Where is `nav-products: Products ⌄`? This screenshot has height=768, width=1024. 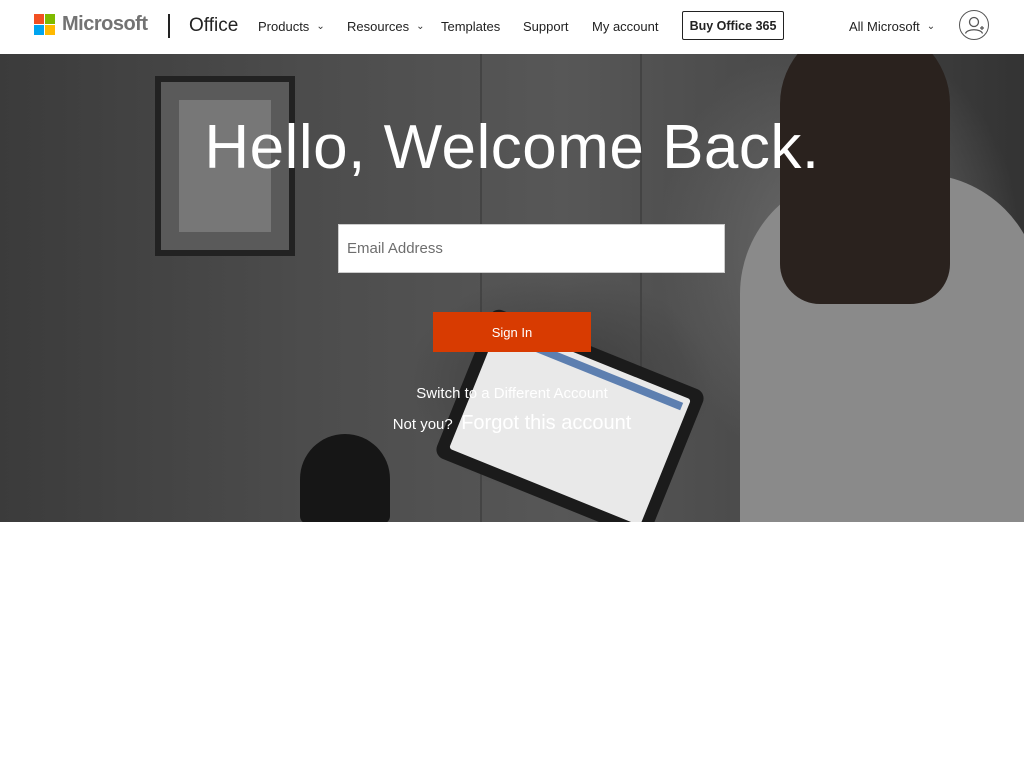
nav-products: Products ⌄ is located at coordinates (291, 26).